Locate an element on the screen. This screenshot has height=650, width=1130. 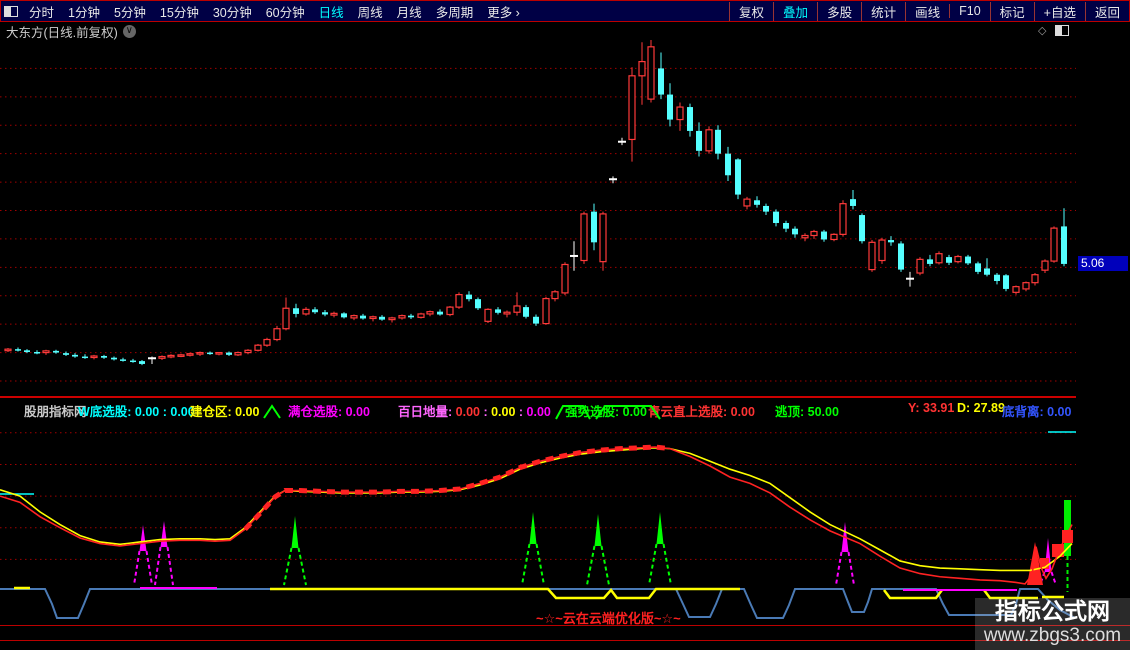
page-title: 大东方(日线.前复权) is located at coordinates (62, 32).